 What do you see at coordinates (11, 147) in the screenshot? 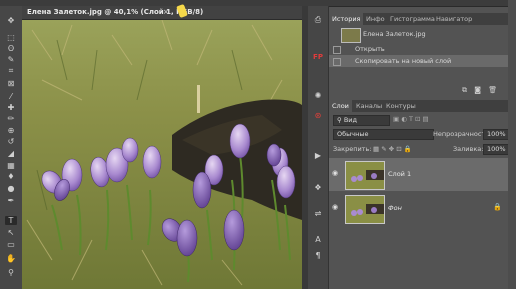
I see `tools-panel: ✥ ⬚ ʘ ✎ ⌗ ⊠ ⁄ ✚ ✏ ⊕ ↺ ◢ ▦ ♦ ● ✒ T ↖ ▭ ✋ ⚲` at bounding box center [11, 147].